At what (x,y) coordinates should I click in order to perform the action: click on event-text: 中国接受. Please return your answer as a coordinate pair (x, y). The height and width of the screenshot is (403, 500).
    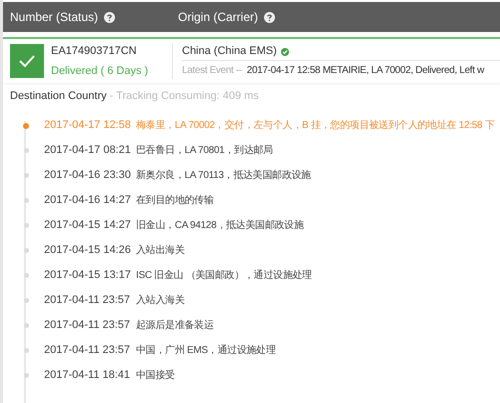
    Looking at the image, I should click on (155, 375).